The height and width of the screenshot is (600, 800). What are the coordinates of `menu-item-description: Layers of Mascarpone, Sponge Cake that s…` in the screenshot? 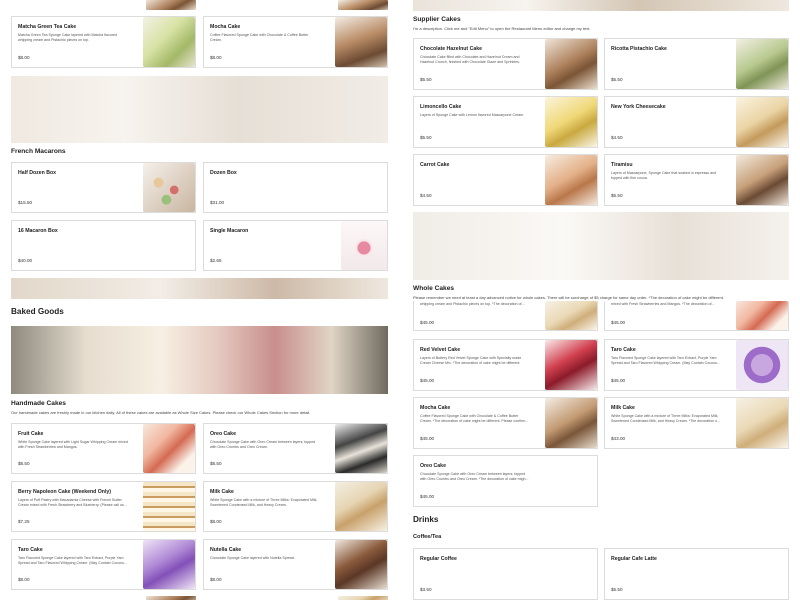 It's located at (664, 175).